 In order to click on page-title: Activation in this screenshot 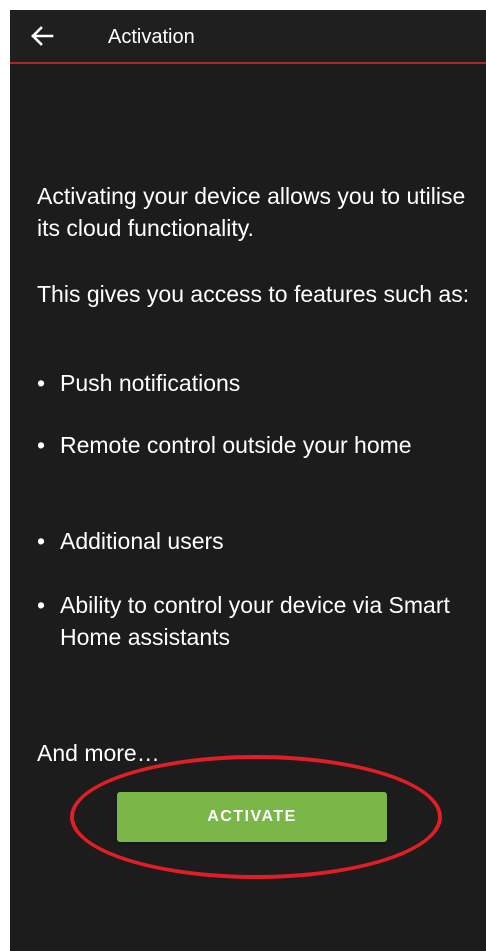, I will do `click(151, 37)`.